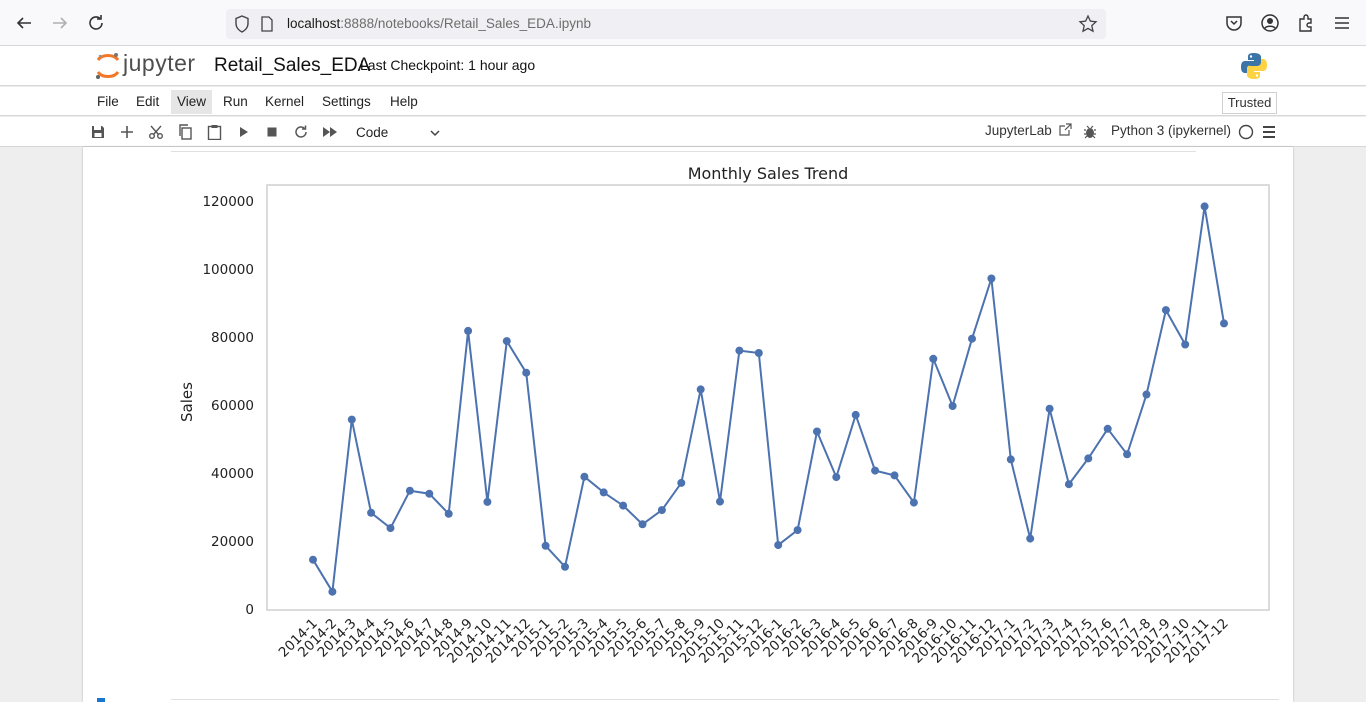  Describe the element at coordinates (1342, 23) in the screenshot. I see `menu-icon` at that location.